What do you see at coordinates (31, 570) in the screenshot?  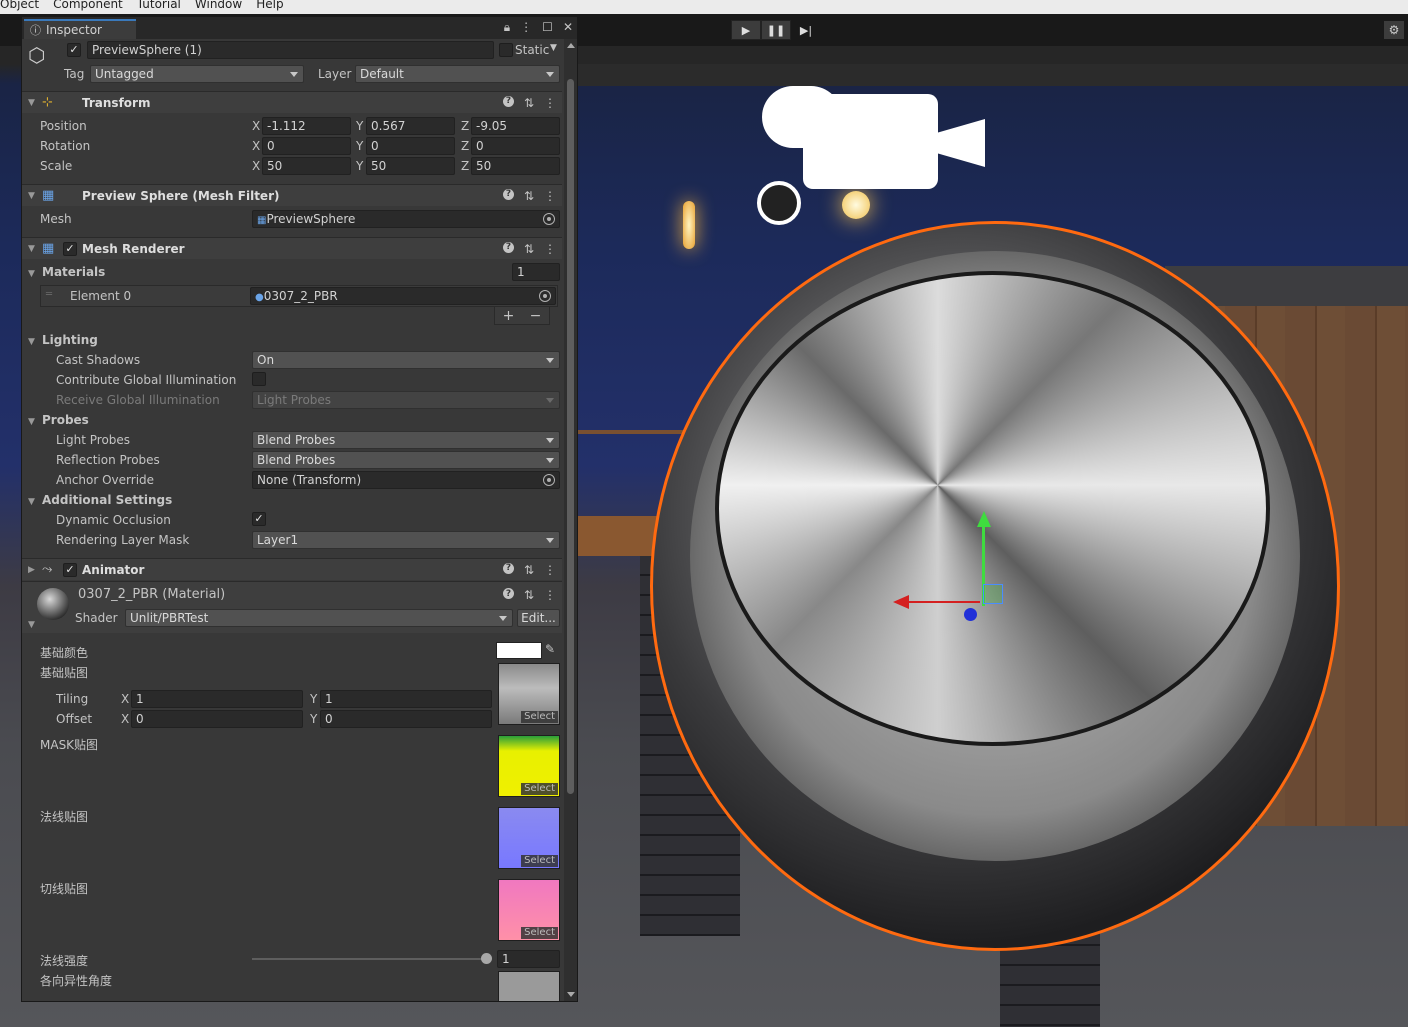 I see `fold-arrow-icon: ▶` at bounding box center [31, 570].